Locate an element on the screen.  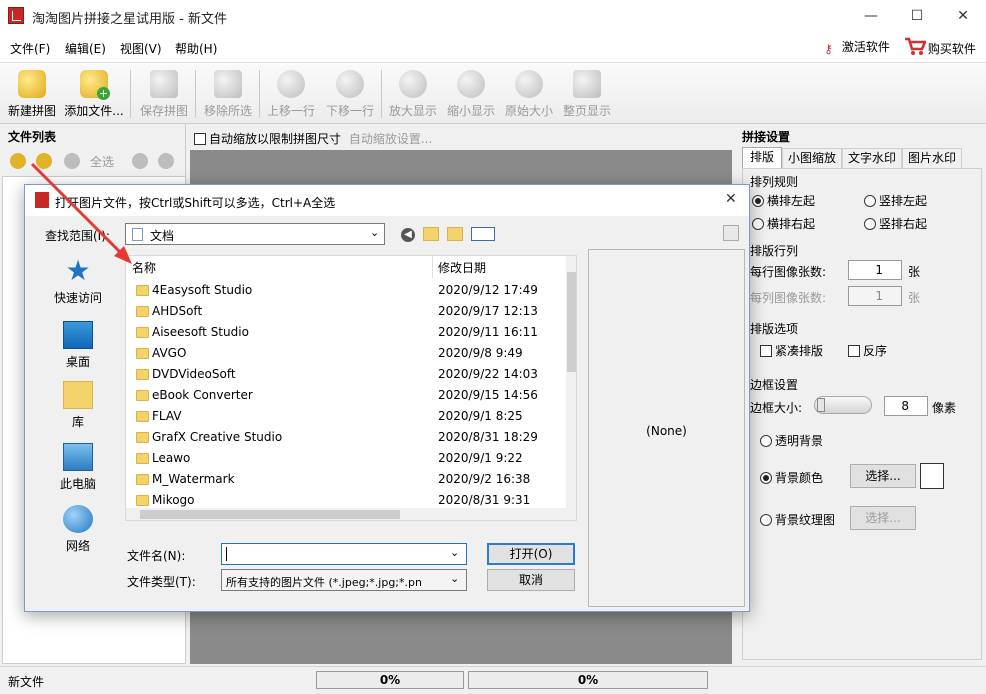
open-button: 打开(O) is located at coordinates (531, 554).